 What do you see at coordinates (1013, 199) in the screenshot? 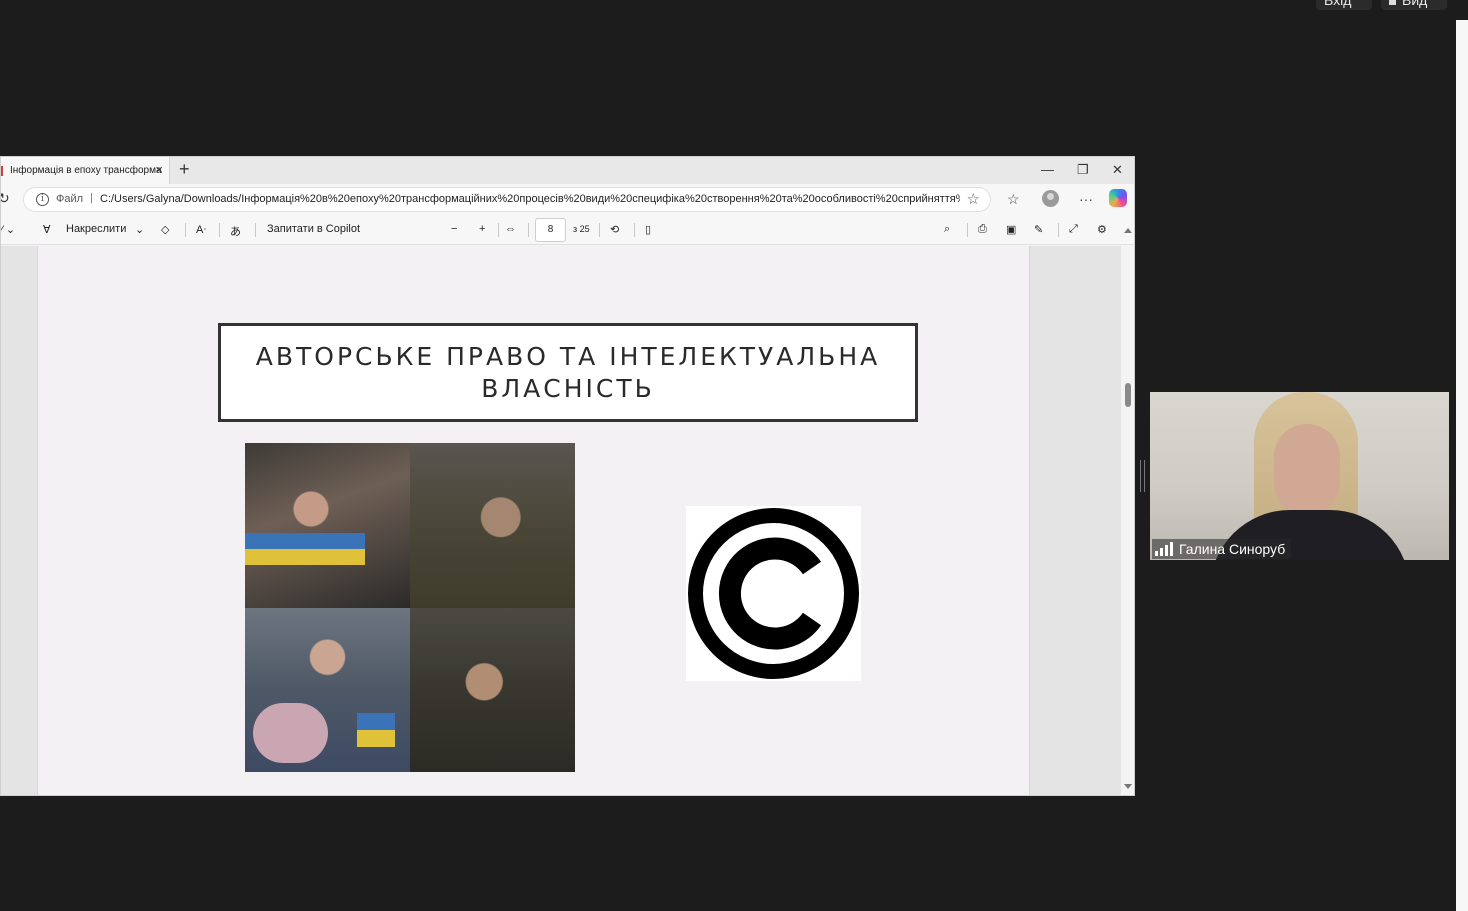
I see `favorites-icon: ☆` at bounding box center [1013, 199].